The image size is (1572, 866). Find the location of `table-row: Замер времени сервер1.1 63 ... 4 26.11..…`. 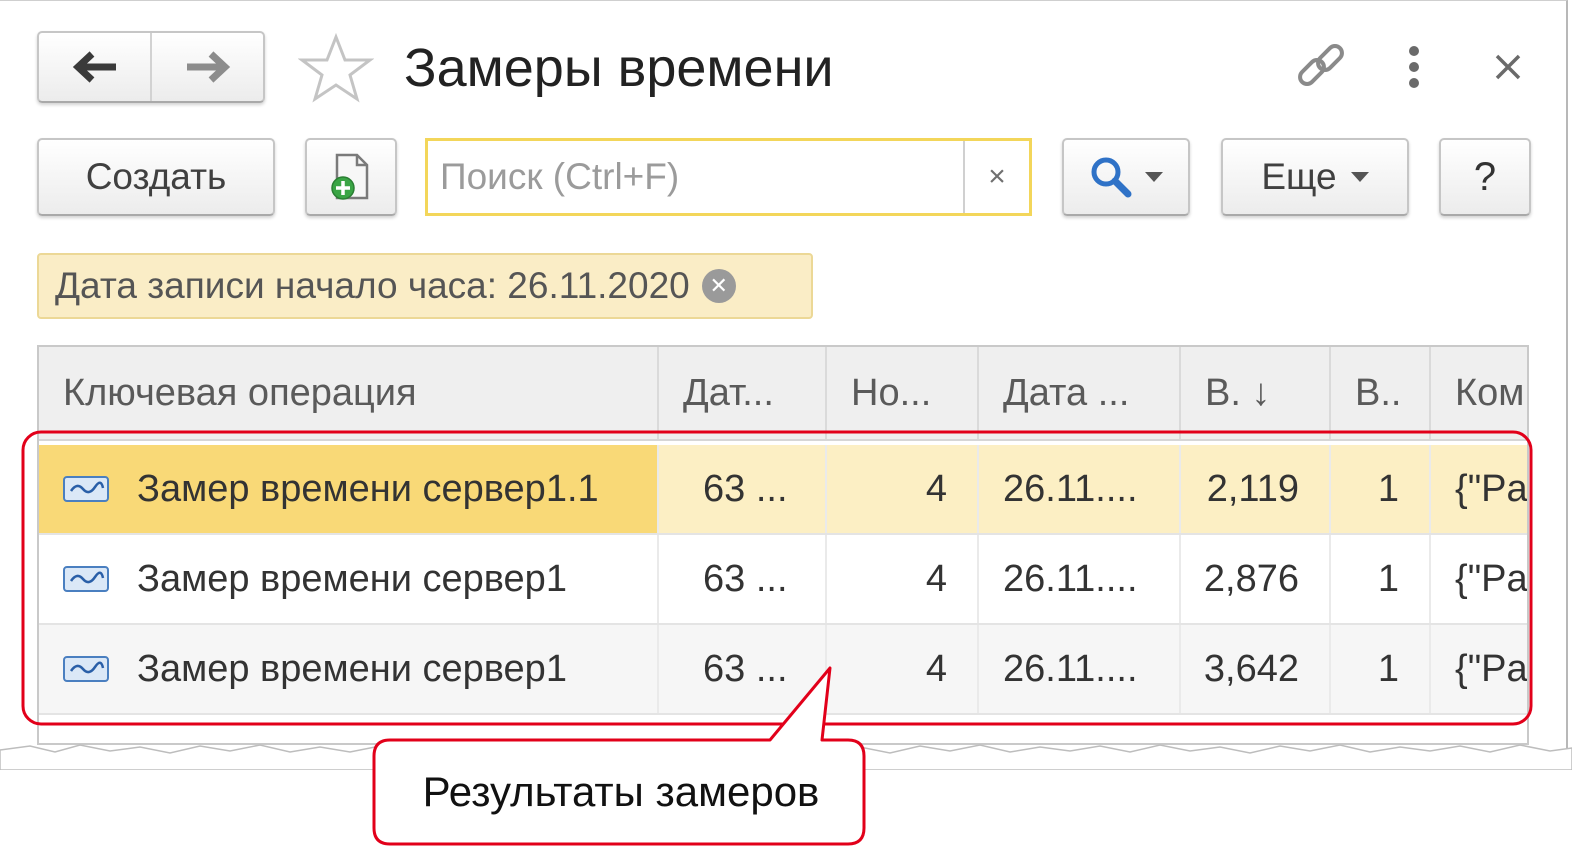

table-row: Замер времени сервер1.1 63 ... 4 26.11..… is located at coordinates (783, 490).